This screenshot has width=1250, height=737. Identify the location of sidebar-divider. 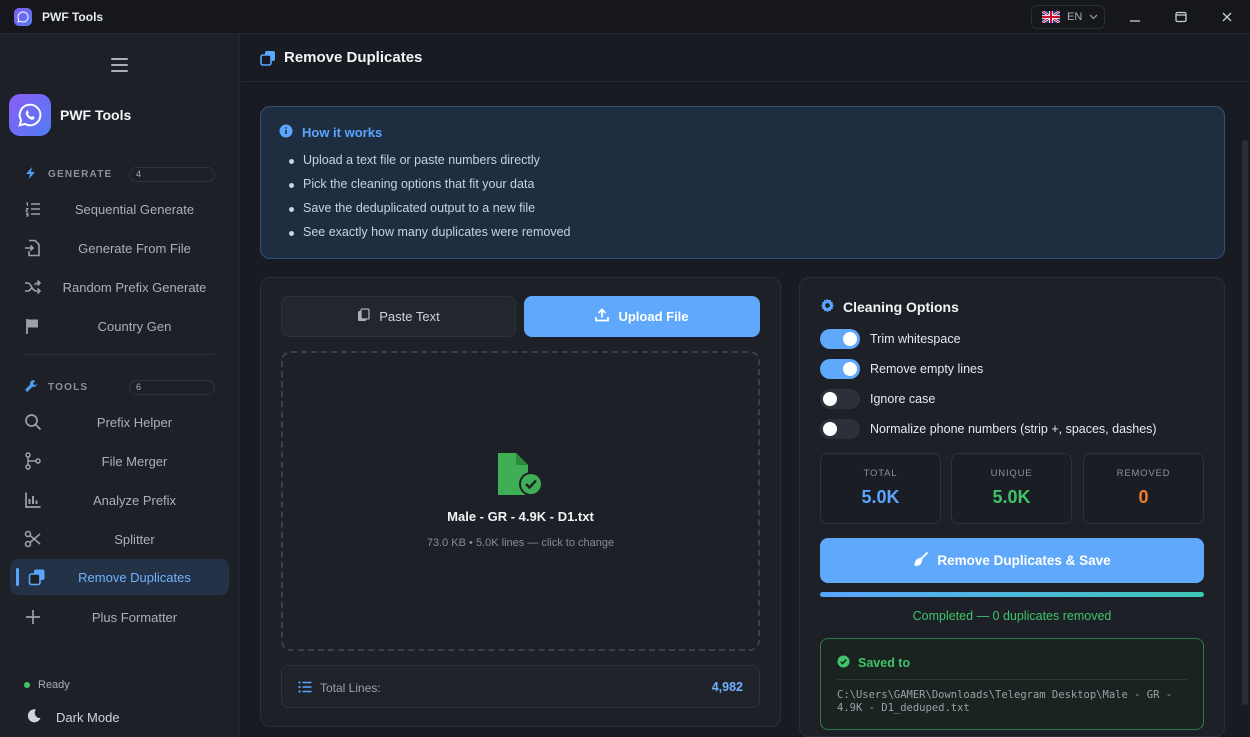
(118, 354).